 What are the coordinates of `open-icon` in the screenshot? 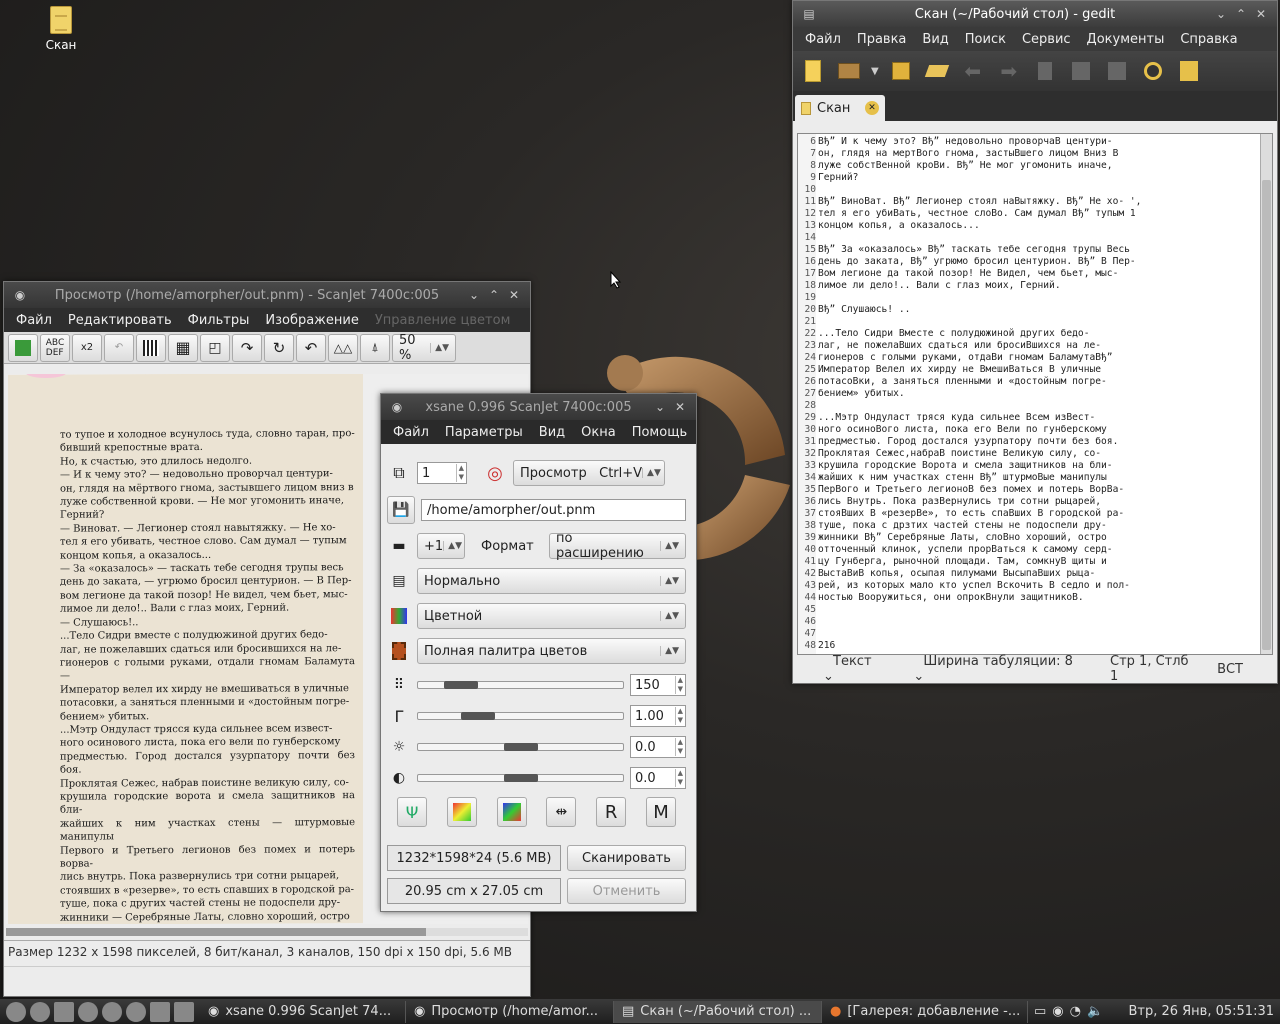 It's located at (849, 71).